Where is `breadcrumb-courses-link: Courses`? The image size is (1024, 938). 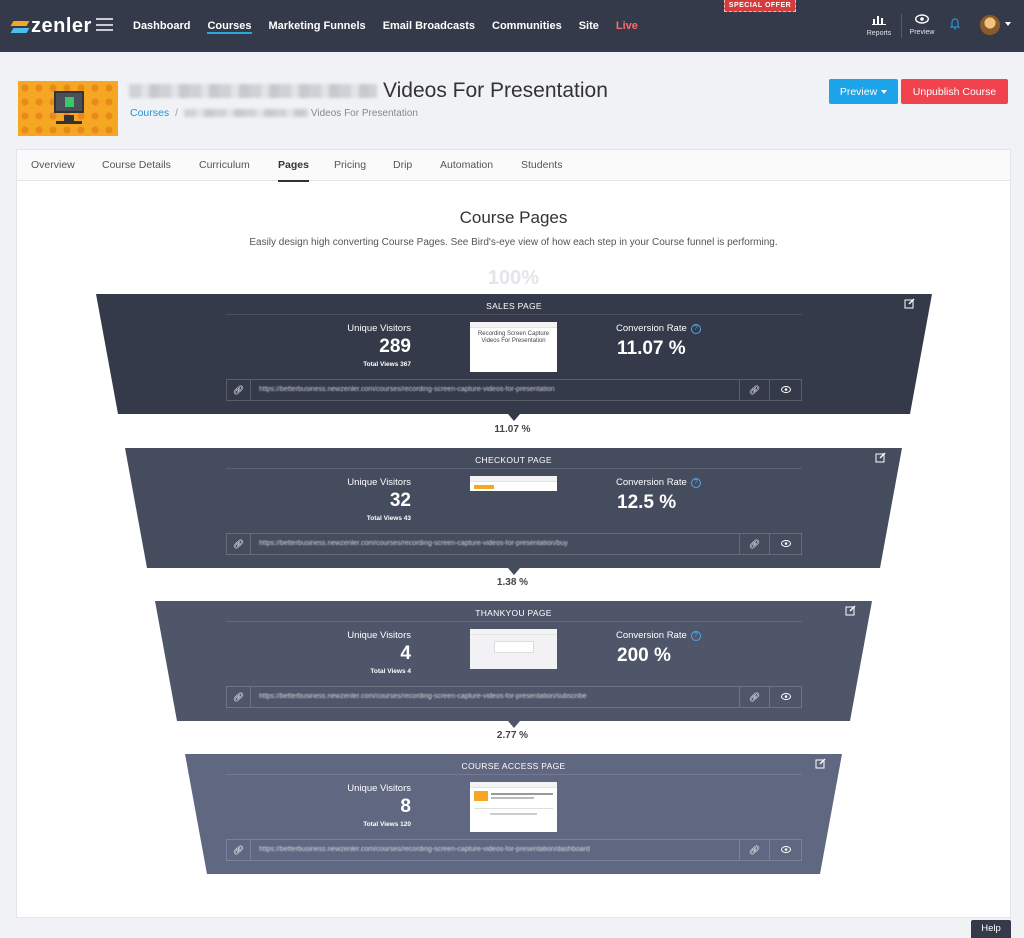 breadcrumb-courses-link: Courses is located at coordinates (149, 113).